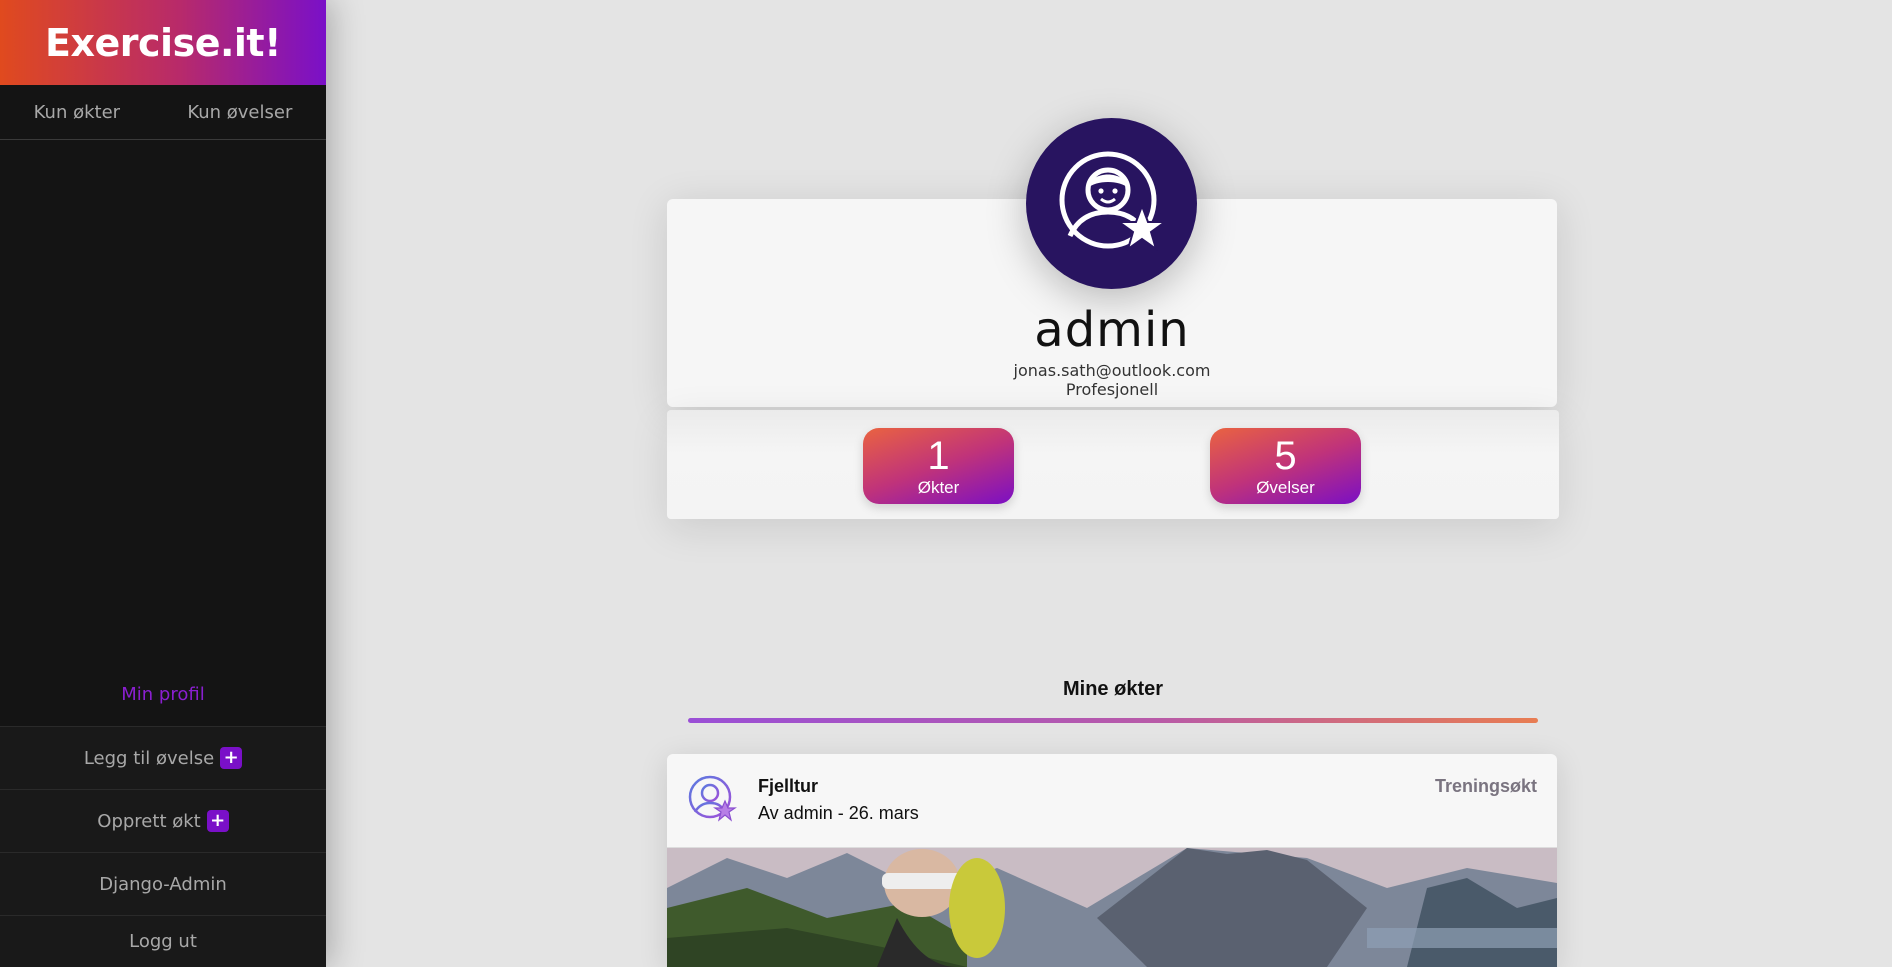 This screenshot has height=967, width=1892. Describe the element at coordinates (938, 487) in the screenshot. I see `stat-label: Økter` at that location.